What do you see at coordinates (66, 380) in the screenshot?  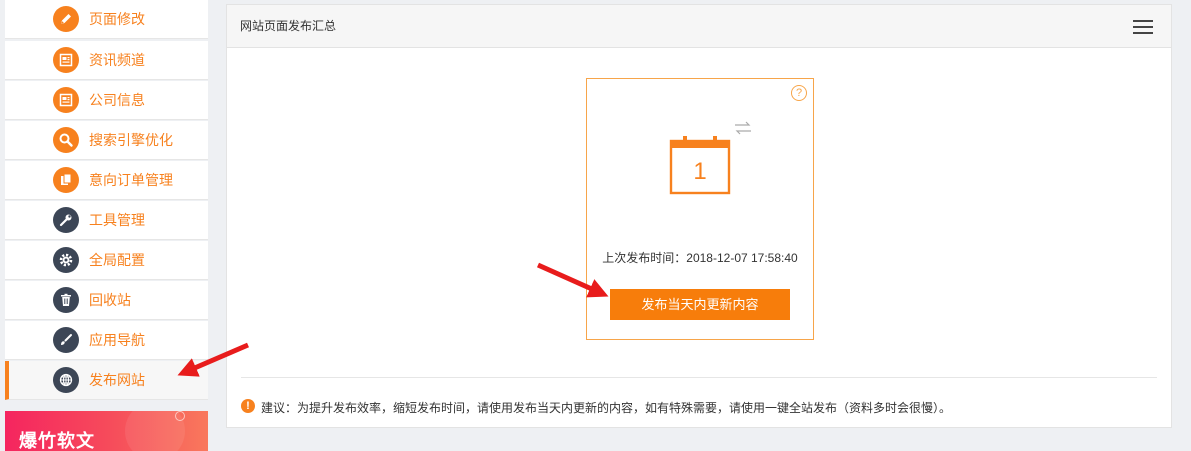 I see `globe-icon` at bounding box center [66, 380].